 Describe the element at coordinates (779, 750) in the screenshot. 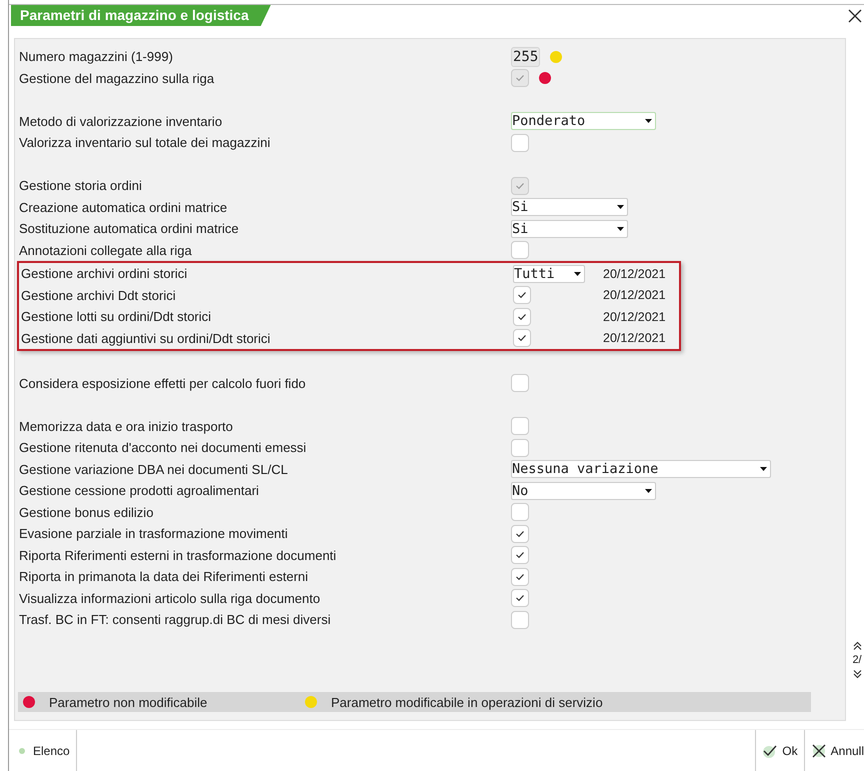

I see `ok-button: Ok` at that location.